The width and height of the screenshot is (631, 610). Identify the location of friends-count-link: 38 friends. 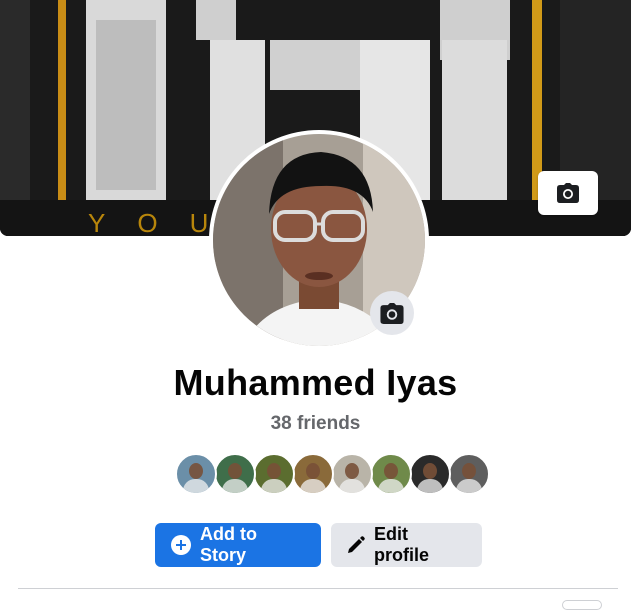
(315, 424).